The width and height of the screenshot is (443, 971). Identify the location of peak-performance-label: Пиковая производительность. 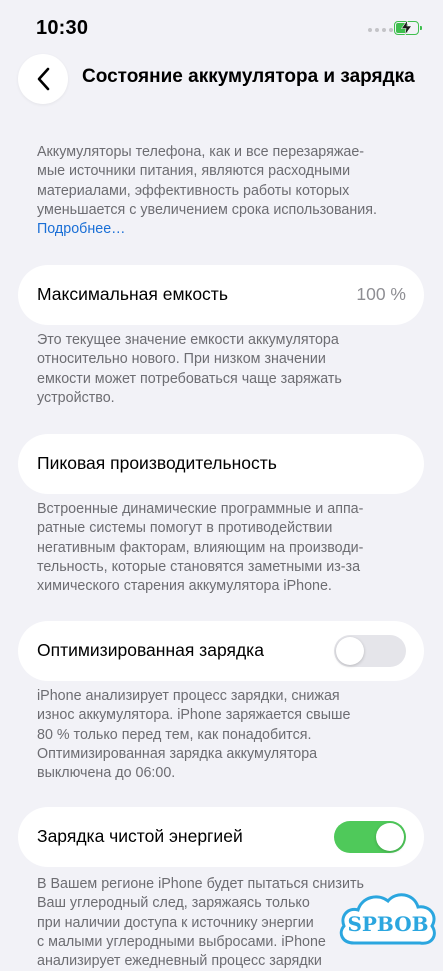
(157, 463).